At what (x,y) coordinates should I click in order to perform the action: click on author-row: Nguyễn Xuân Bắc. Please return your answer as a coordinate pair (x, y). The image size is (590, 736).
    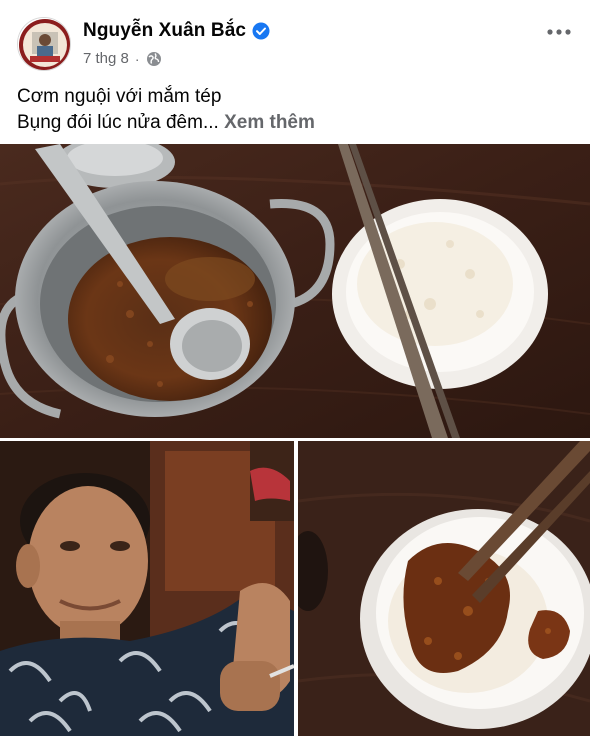
    Looking at the image, I should click on (176, 31).